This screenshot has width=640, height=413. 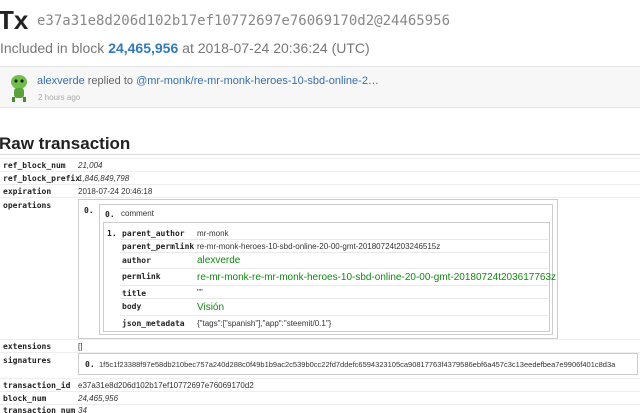 What do you see at coordinates (61, 81) in the screenshot?
I see `activity-user-link: alexverde` at bounding box center [61, 81].